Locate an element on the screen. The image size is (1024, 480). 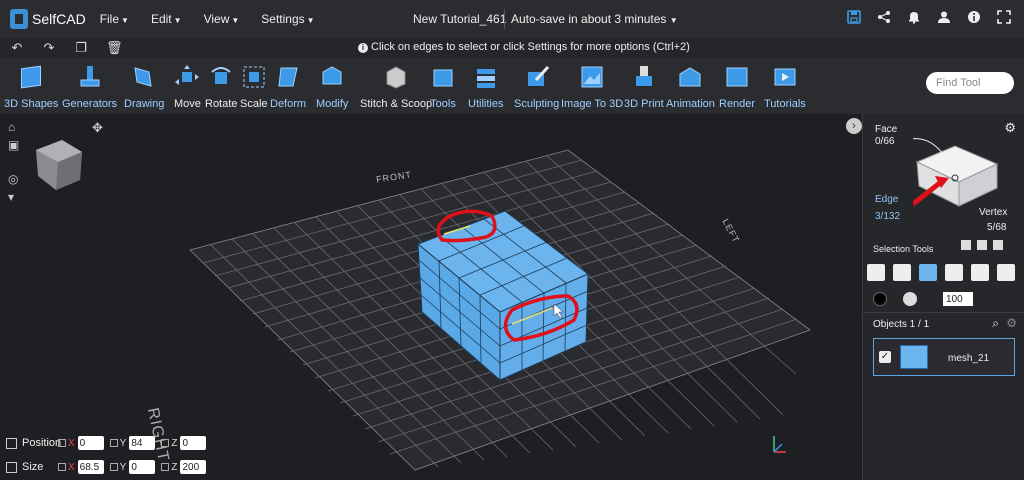
search-icon: ⌕ is located at coordinates (995, 323).